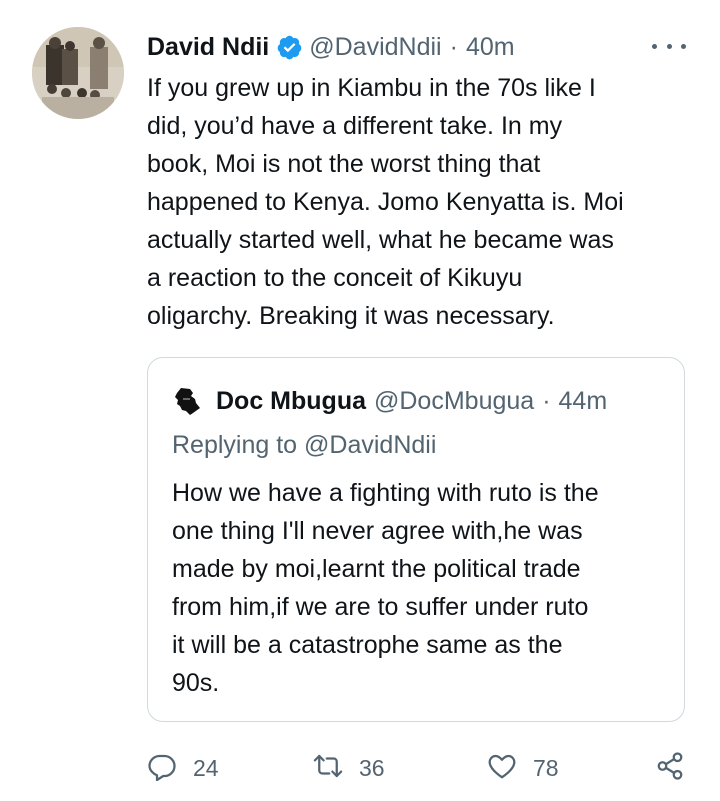 The height and width of the screenshot is (801, 720). I want to click on verified-badge-icon, so click(289, 47).